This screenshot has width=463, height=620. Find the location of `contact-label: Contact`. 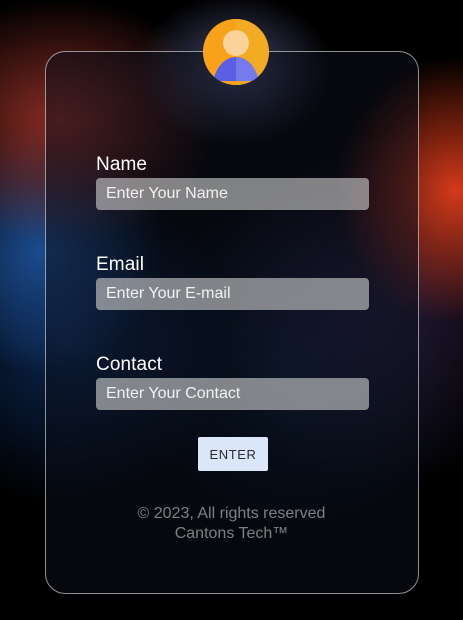

contact-label: Contact is located at coordinates (129, 364).